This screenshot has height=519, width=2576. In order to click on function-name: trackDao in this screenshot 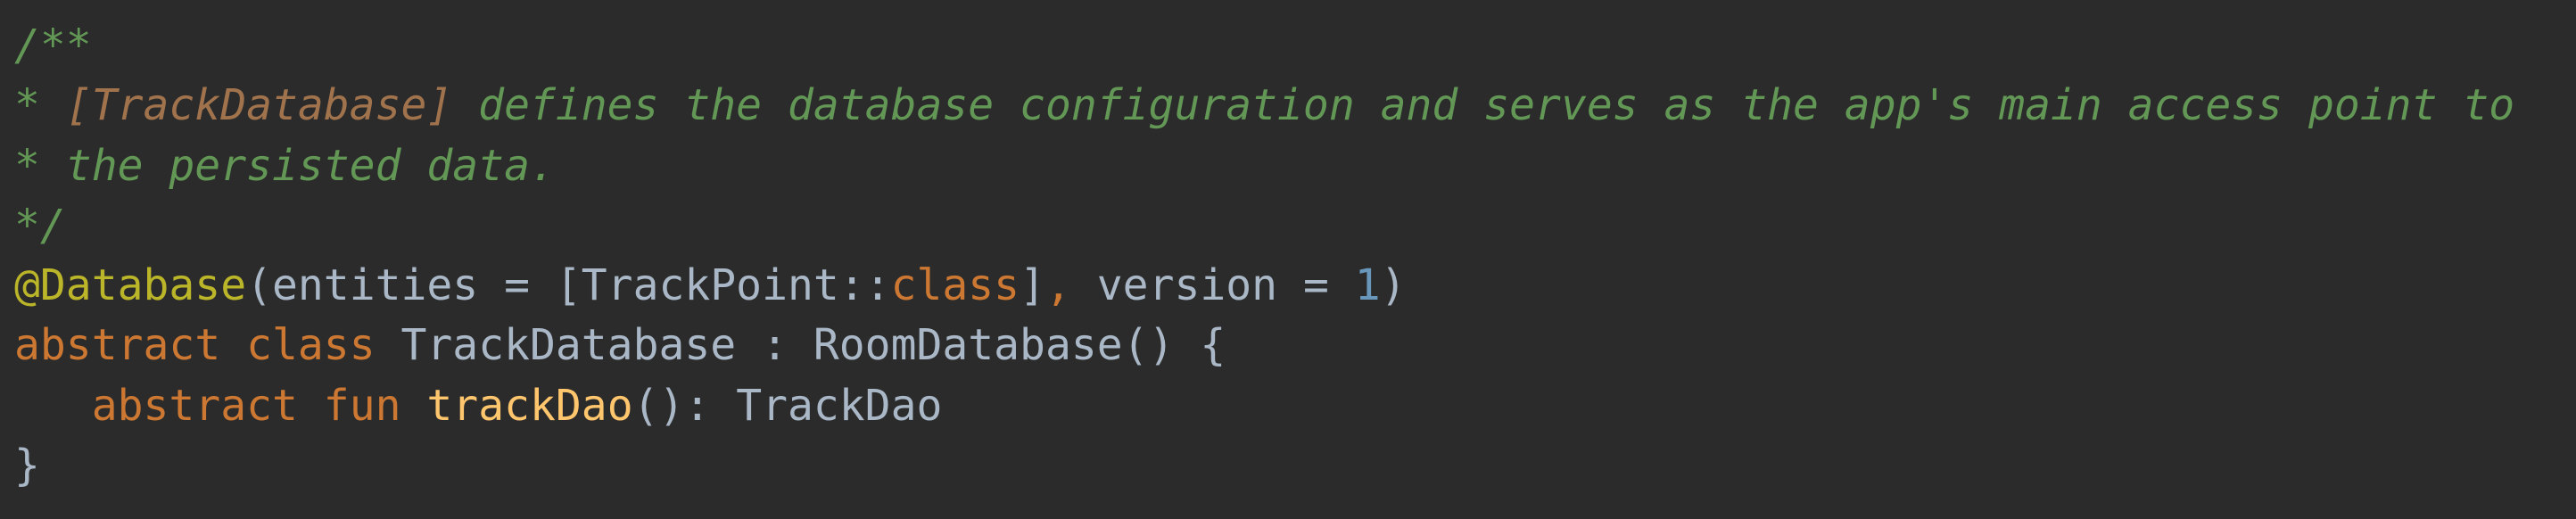, I will do `click(529, 406)`.